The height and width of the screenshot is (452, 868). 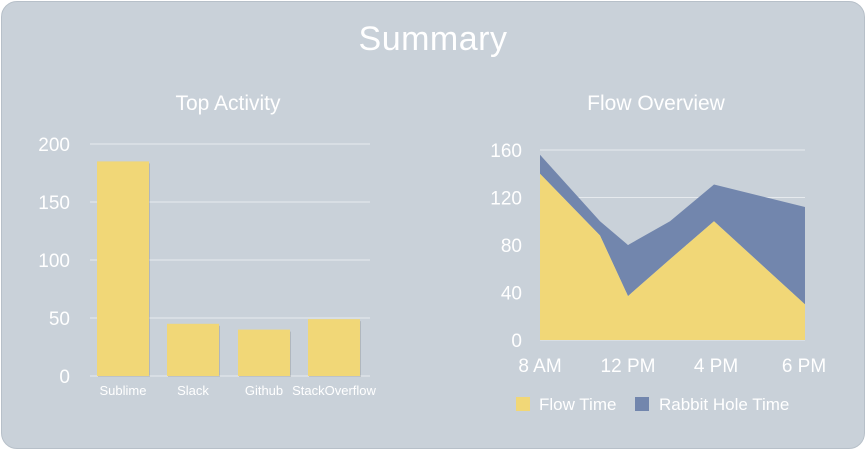 I want to click on legend-label-flow-time: Flow Time, so click(x=577, y=404).